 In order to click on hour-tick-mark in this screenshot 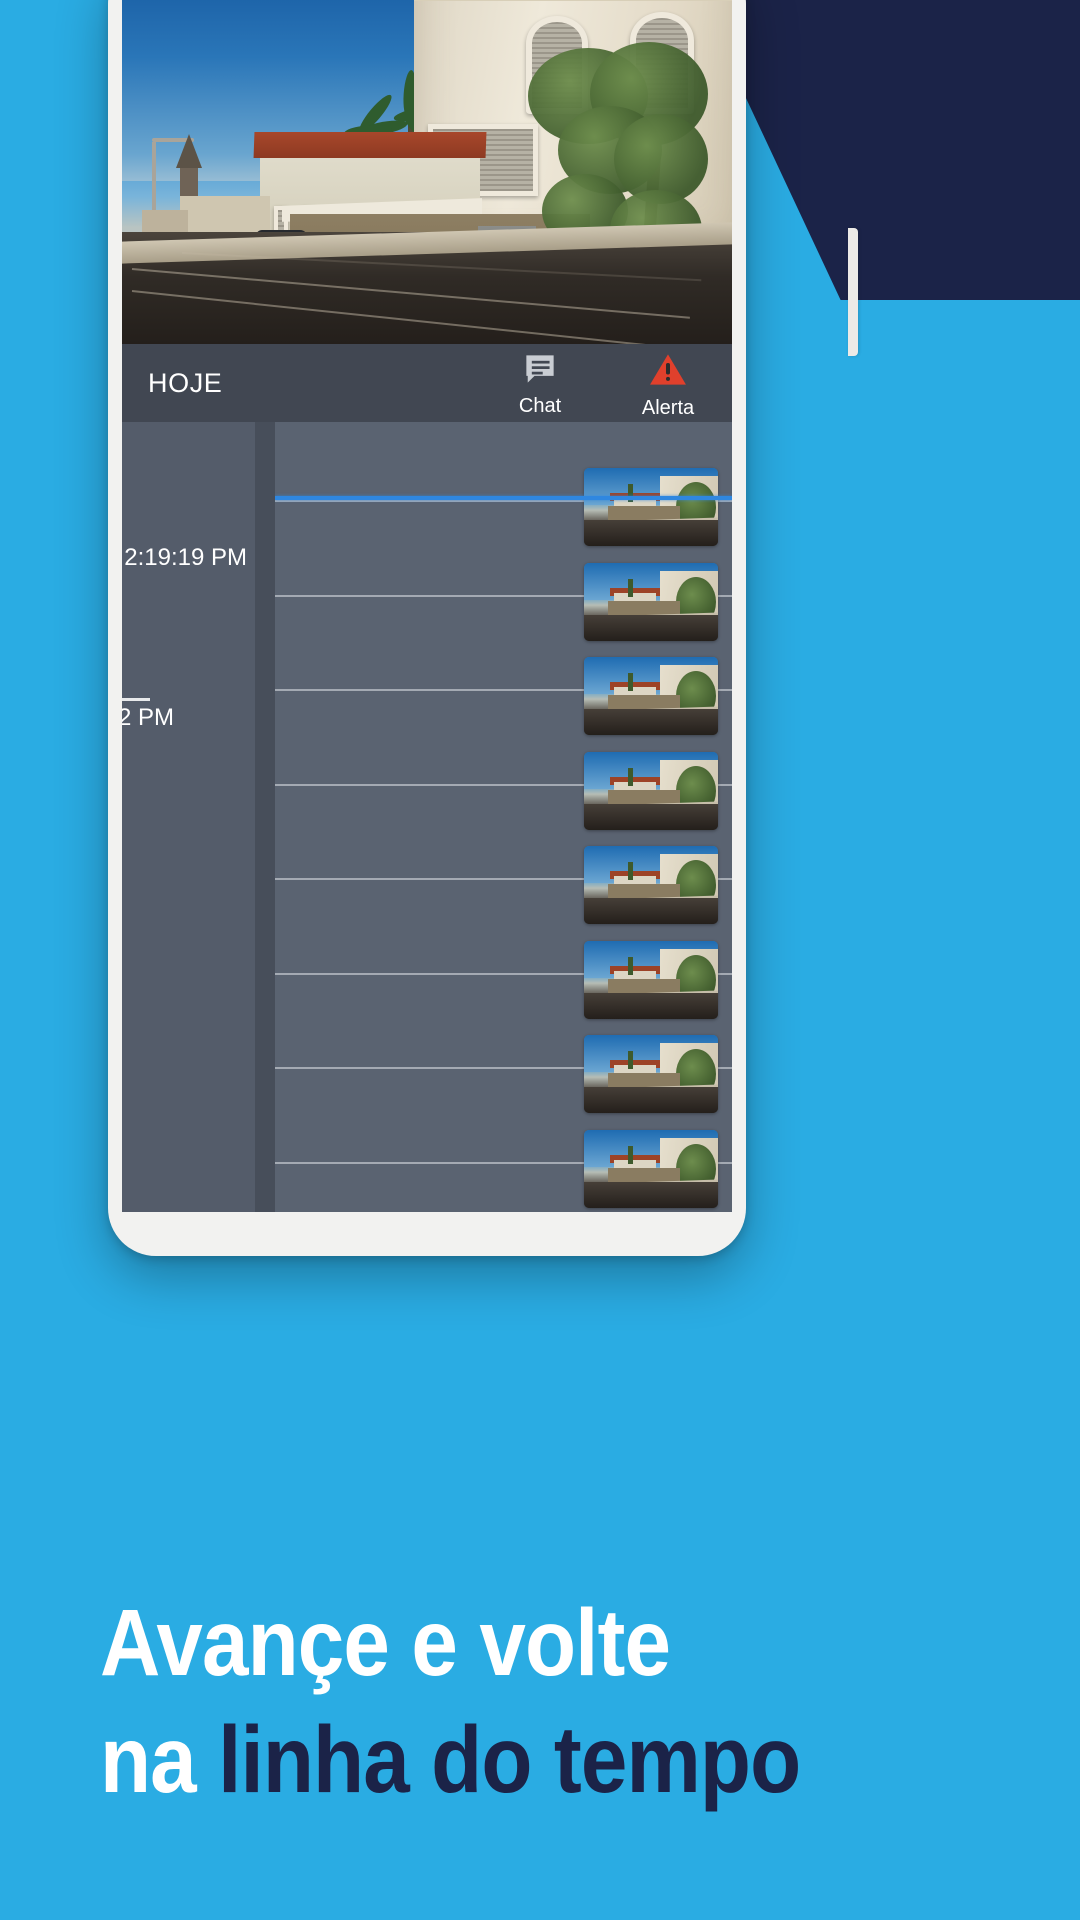, I will do `click(136, 699)`.